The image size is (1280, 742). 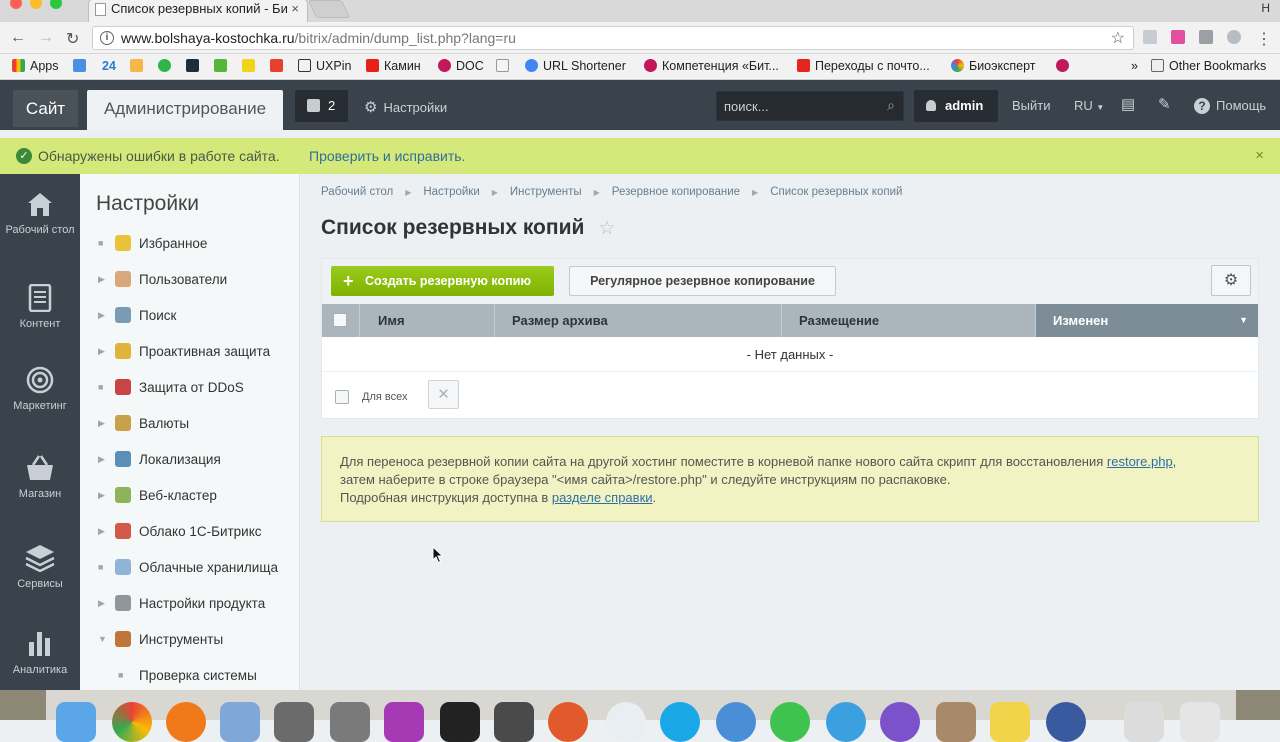 I want to click on column-header-location: Размещение, so click(x=909, y=320).